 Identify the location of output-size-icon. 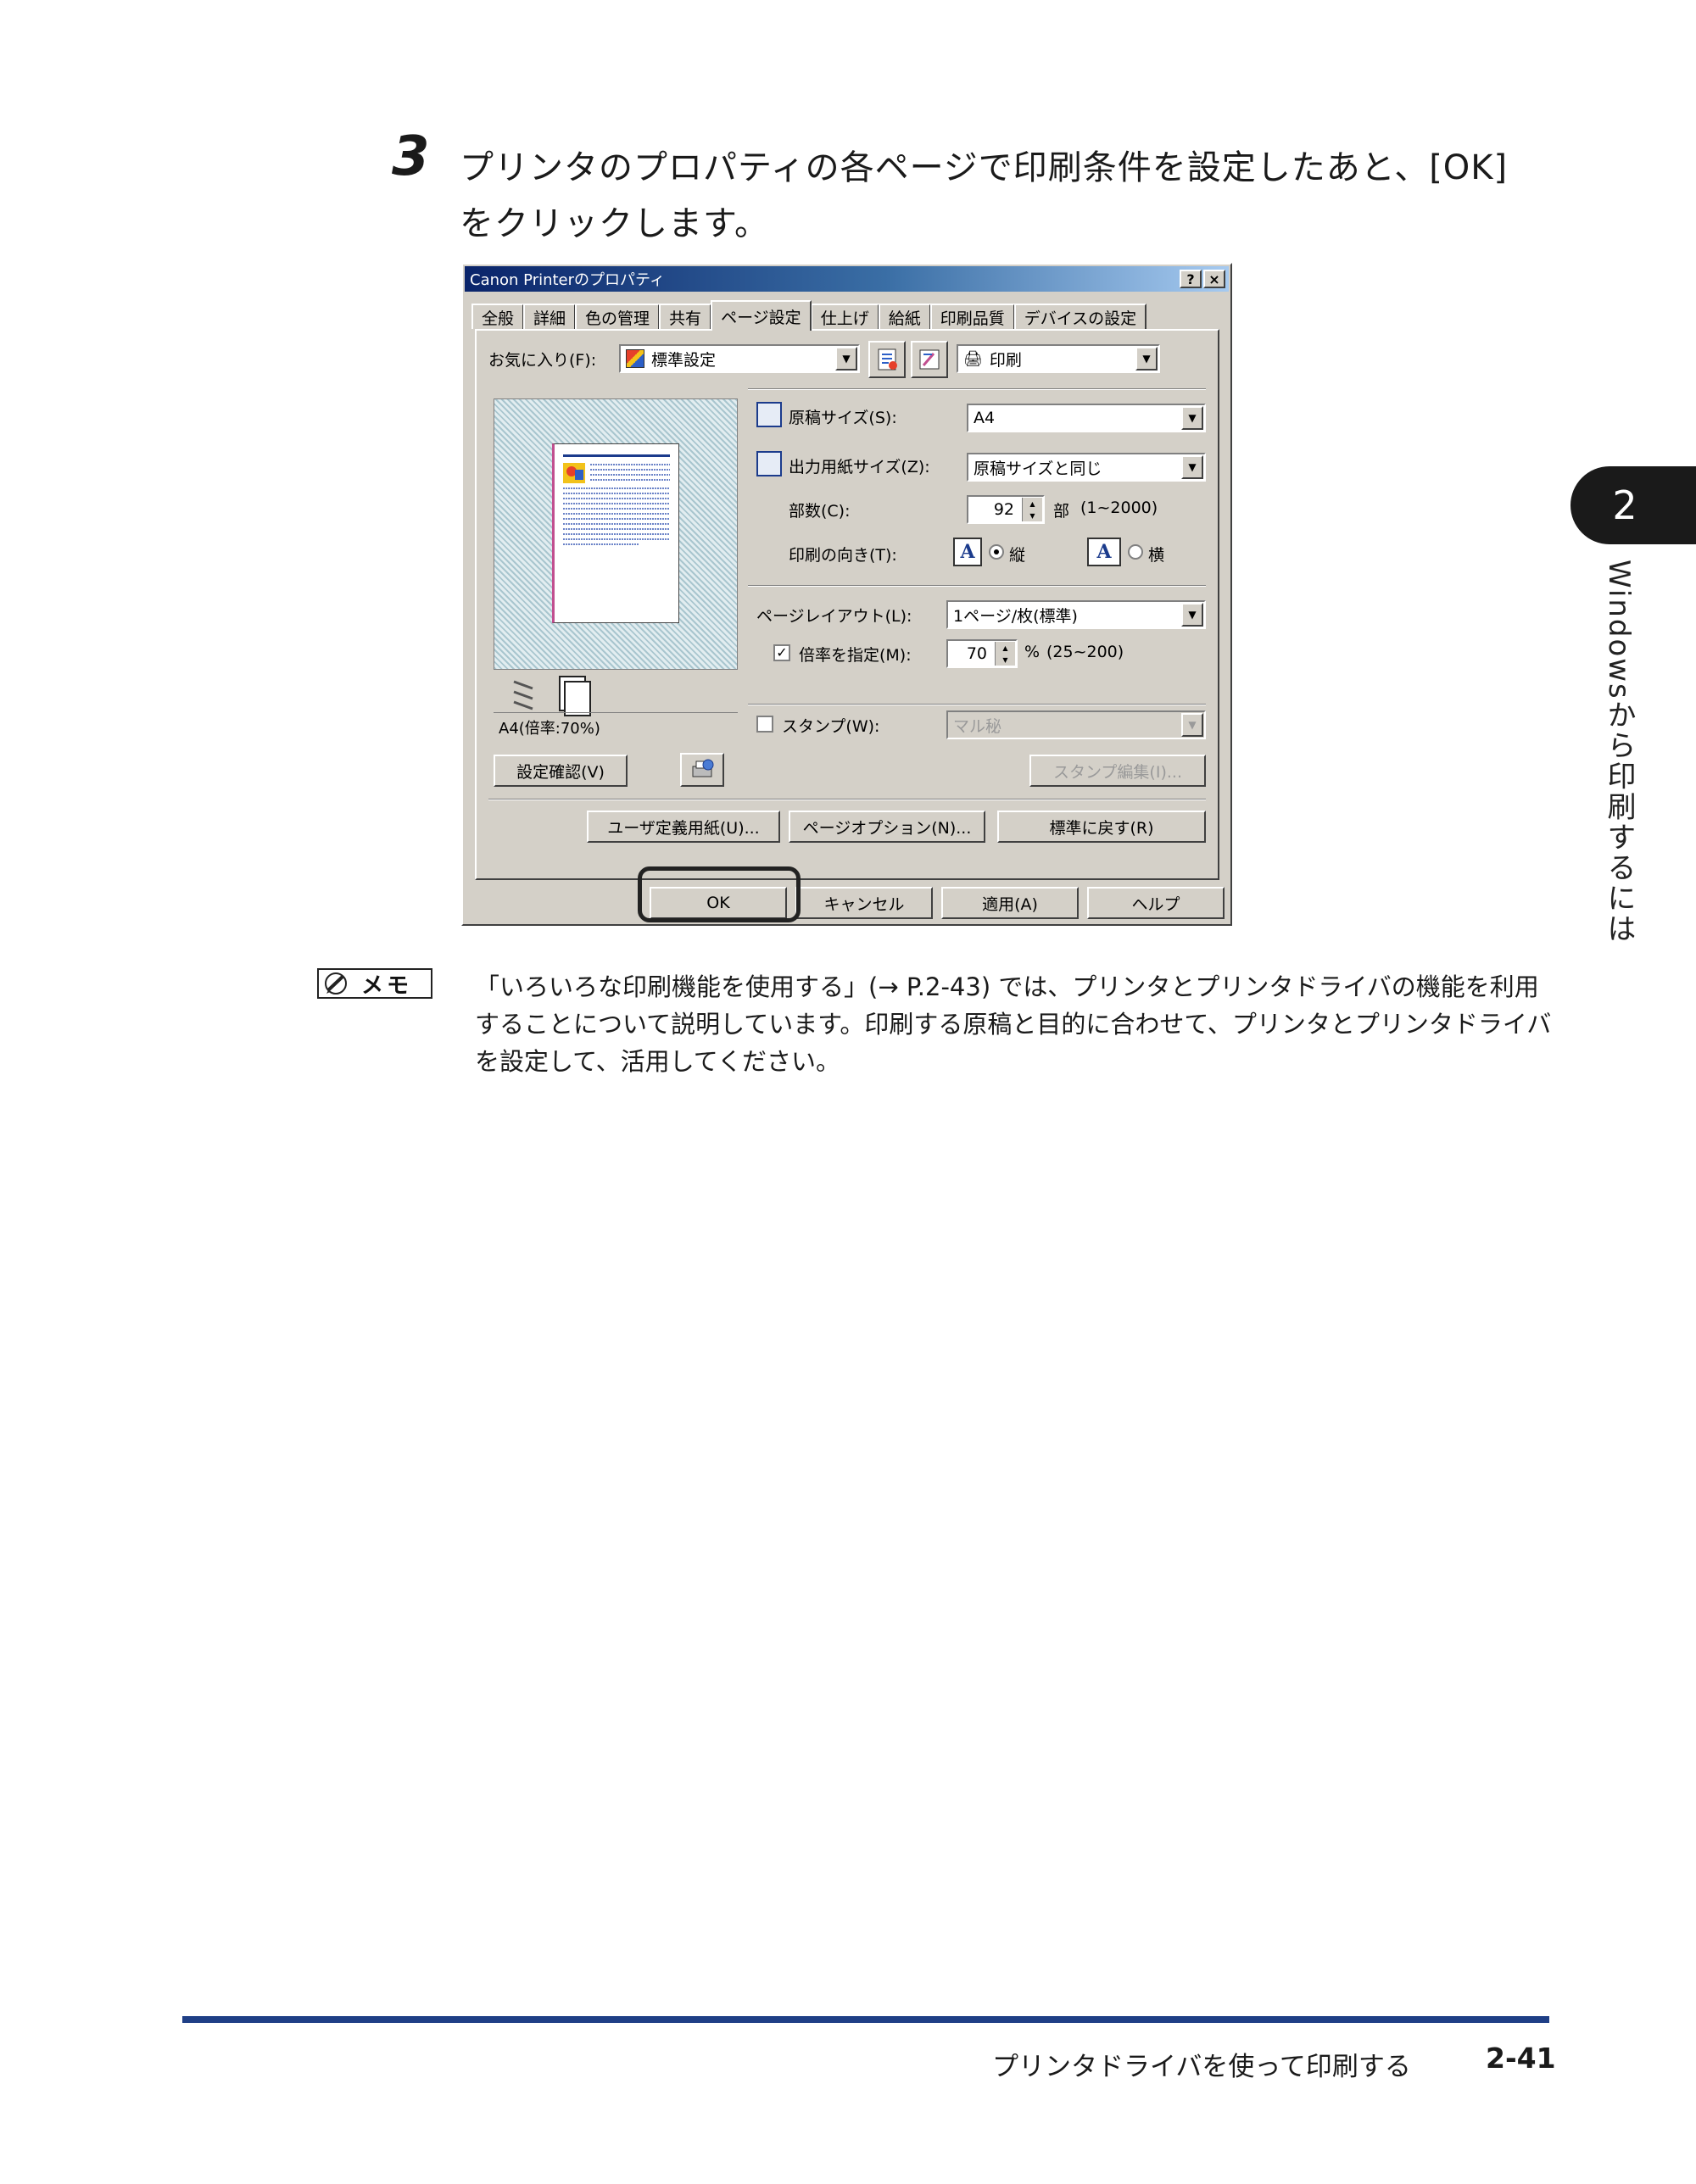
(769, 464).